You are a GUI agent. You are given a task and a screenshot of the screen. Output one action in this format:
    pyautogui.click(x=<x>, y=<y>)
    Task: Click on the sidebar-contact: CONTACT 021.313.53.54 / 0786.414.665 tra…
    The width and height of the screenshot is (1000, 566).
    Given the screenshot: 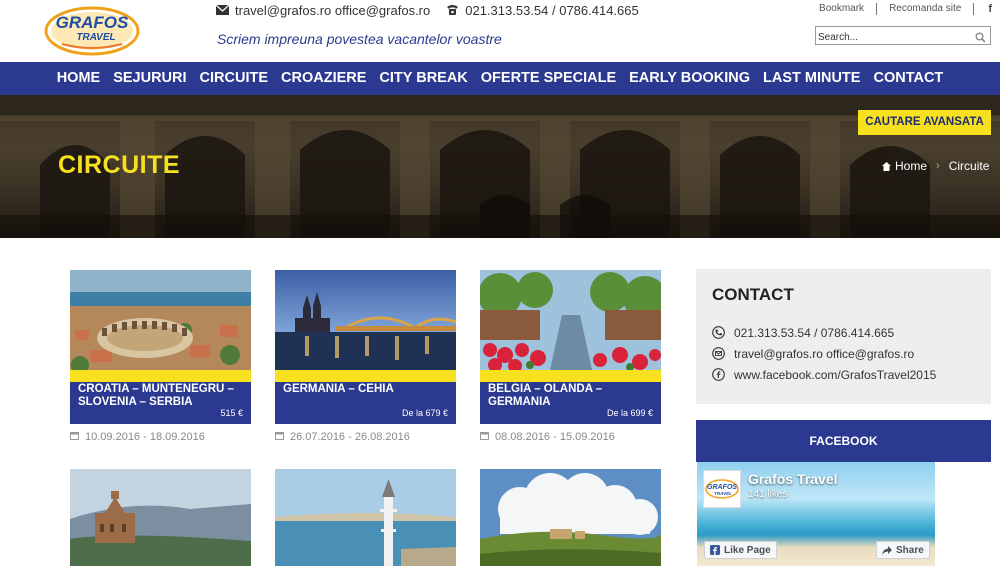 What is the action you would take?
    pyautogui.click(x=843, y=336)
    